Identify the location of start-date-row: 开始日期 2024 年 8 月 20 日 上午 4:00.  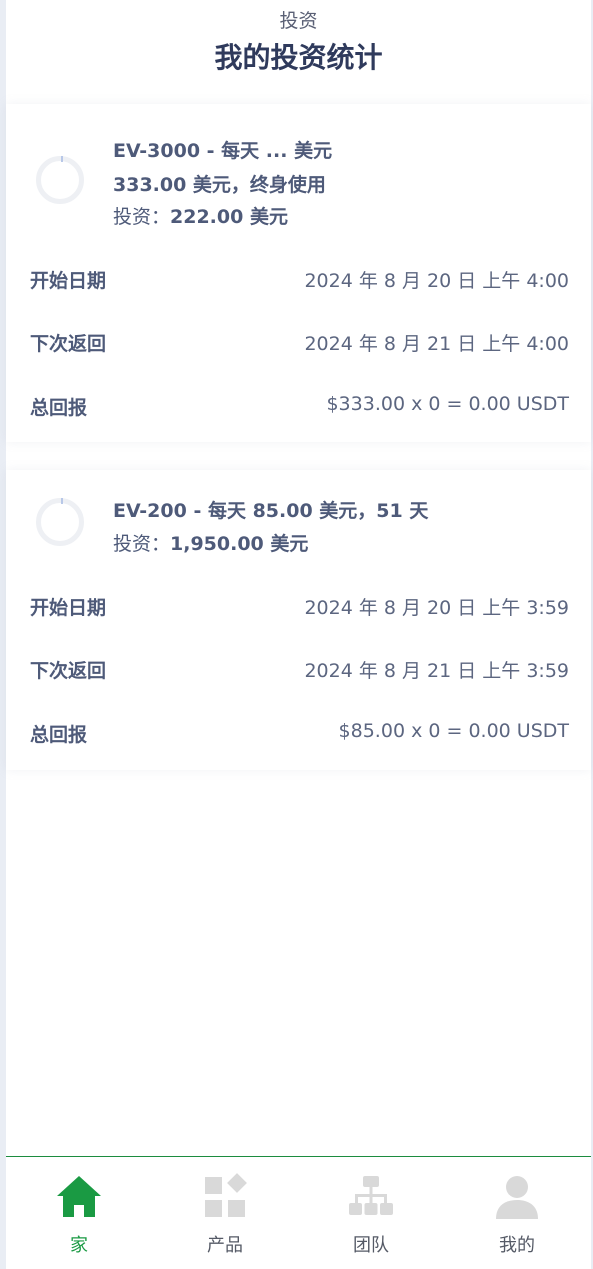
(299, 281).